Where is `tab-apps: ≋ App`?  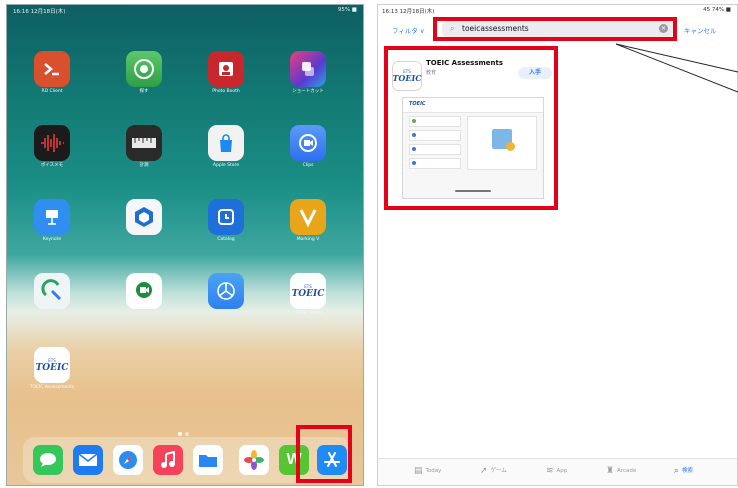 tab-apps: ≋ App is located at coordinates (556, 471).